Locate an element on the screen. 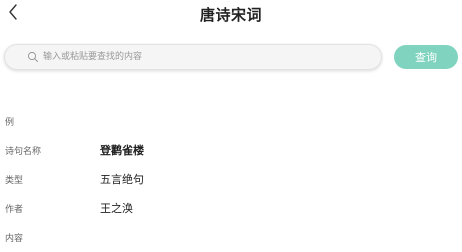  detail-value-title: 登鹳雀楼 is located at coordinates (122, 150).